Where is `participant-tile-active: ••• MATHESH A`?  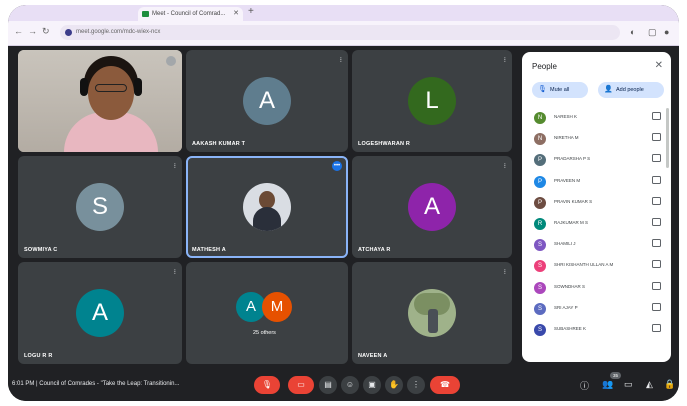
participant-tile-active: ••• MATHESH A is located at coordinates (267, 207).